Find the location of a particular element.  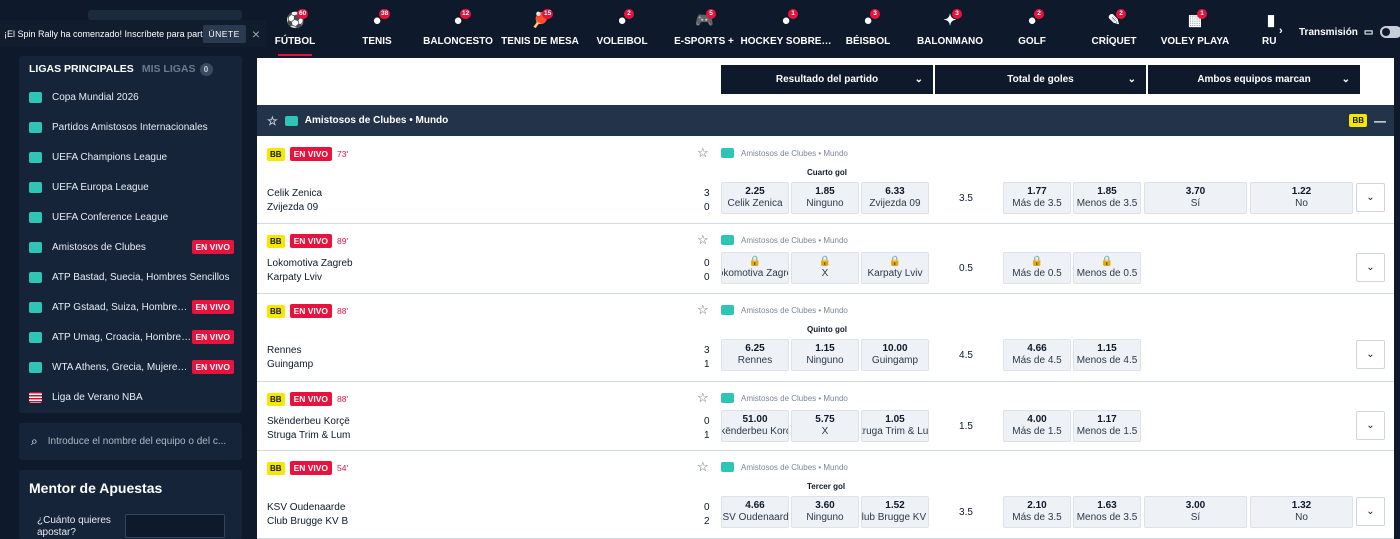

away-team: Guingamp is located at coordinates (290, 364).